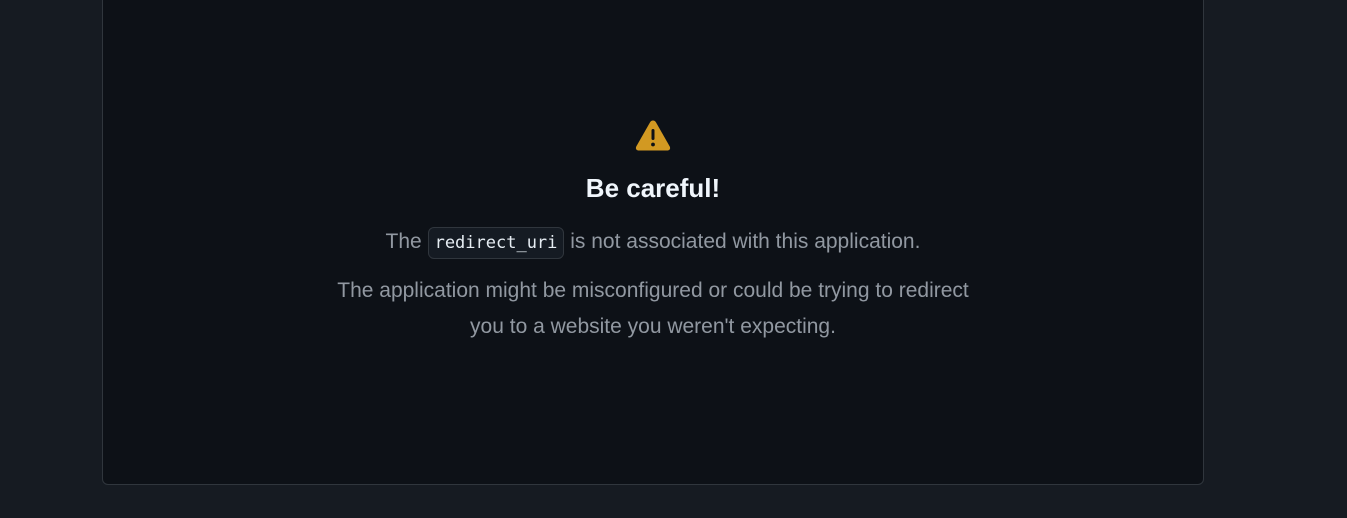  What do you see at coordinates (653, 188) in the screenshot?
I see `warning-title: Be careful!` at bounding box center [653, 188].